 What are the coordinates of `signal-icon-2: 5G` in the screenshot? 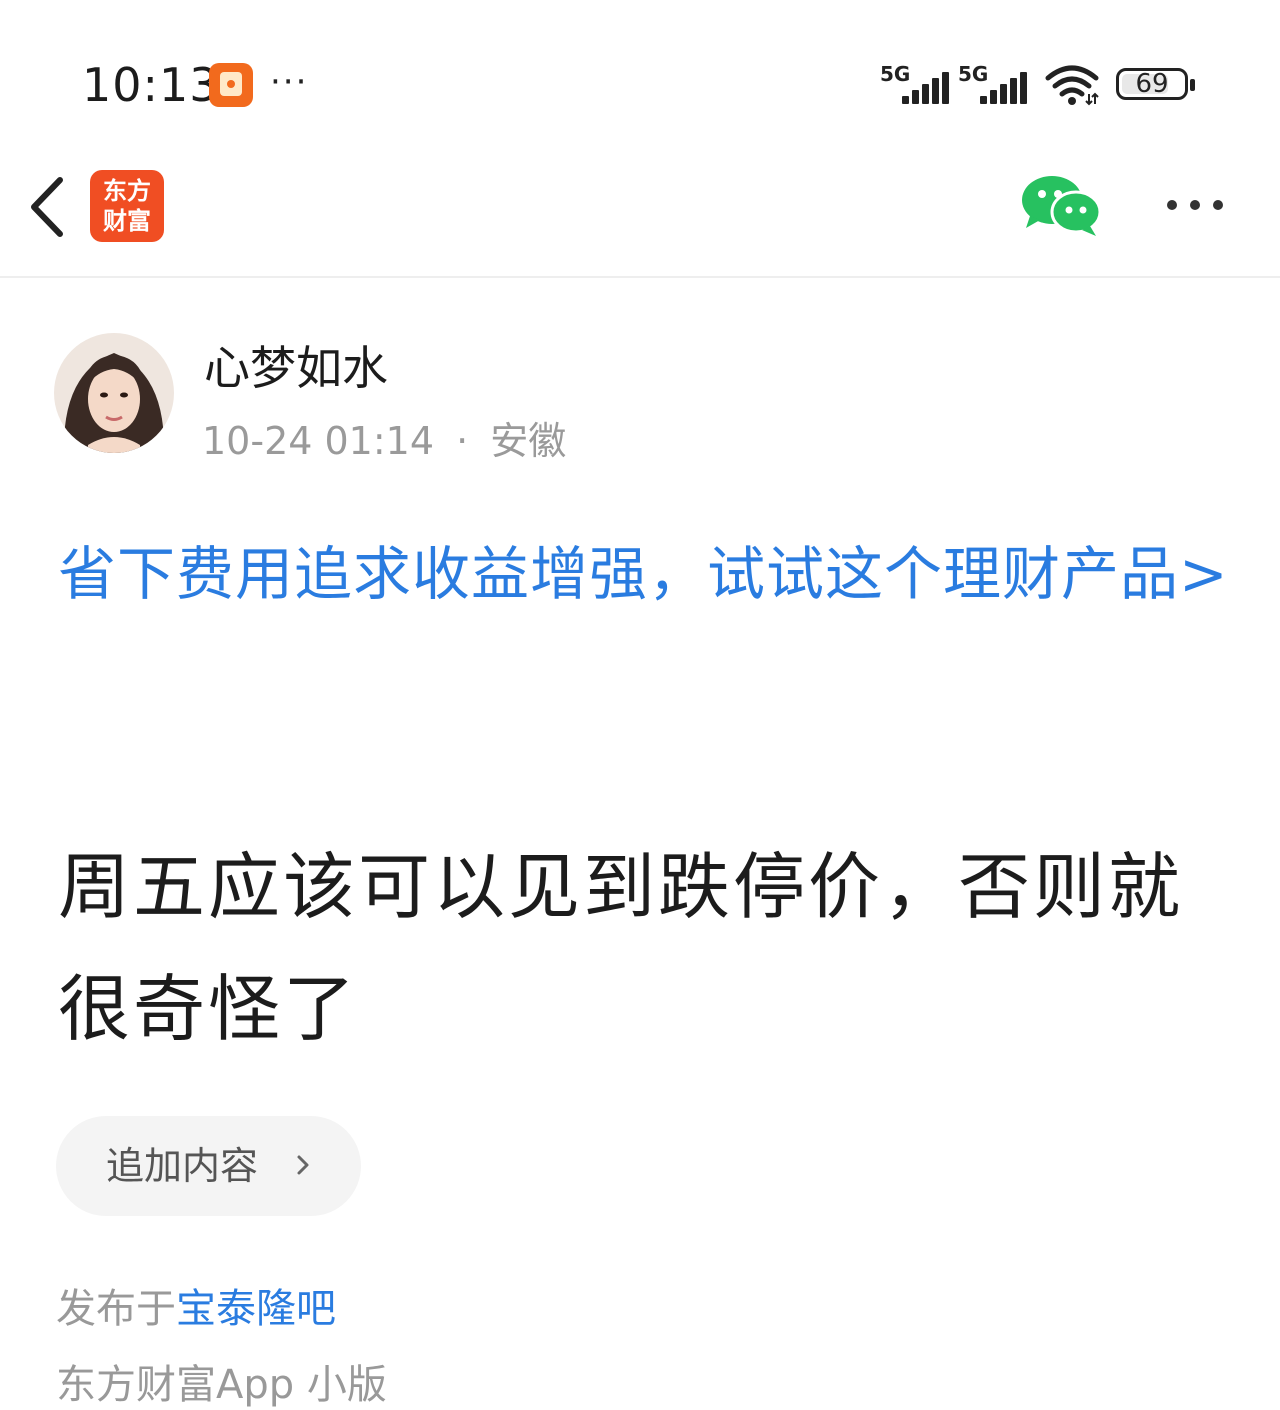 It's located at (994, 83).